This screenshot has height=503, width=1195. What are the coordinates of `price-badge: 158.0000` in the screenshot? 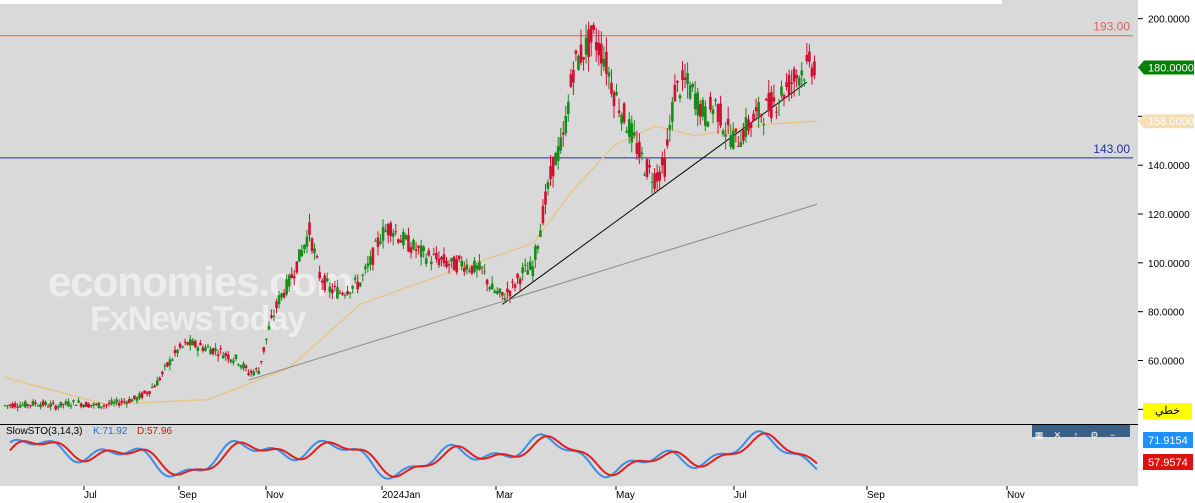 It's located at (1166, 121).